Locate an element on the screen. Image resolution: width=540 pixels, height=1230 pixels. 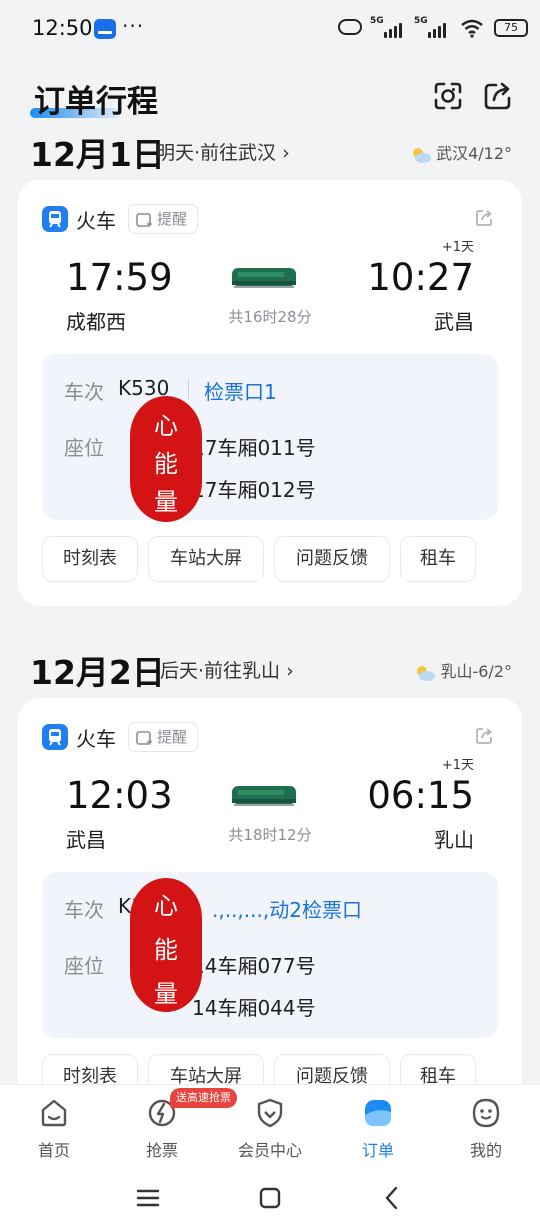
back-icon is located at coordinates (392, 1198).